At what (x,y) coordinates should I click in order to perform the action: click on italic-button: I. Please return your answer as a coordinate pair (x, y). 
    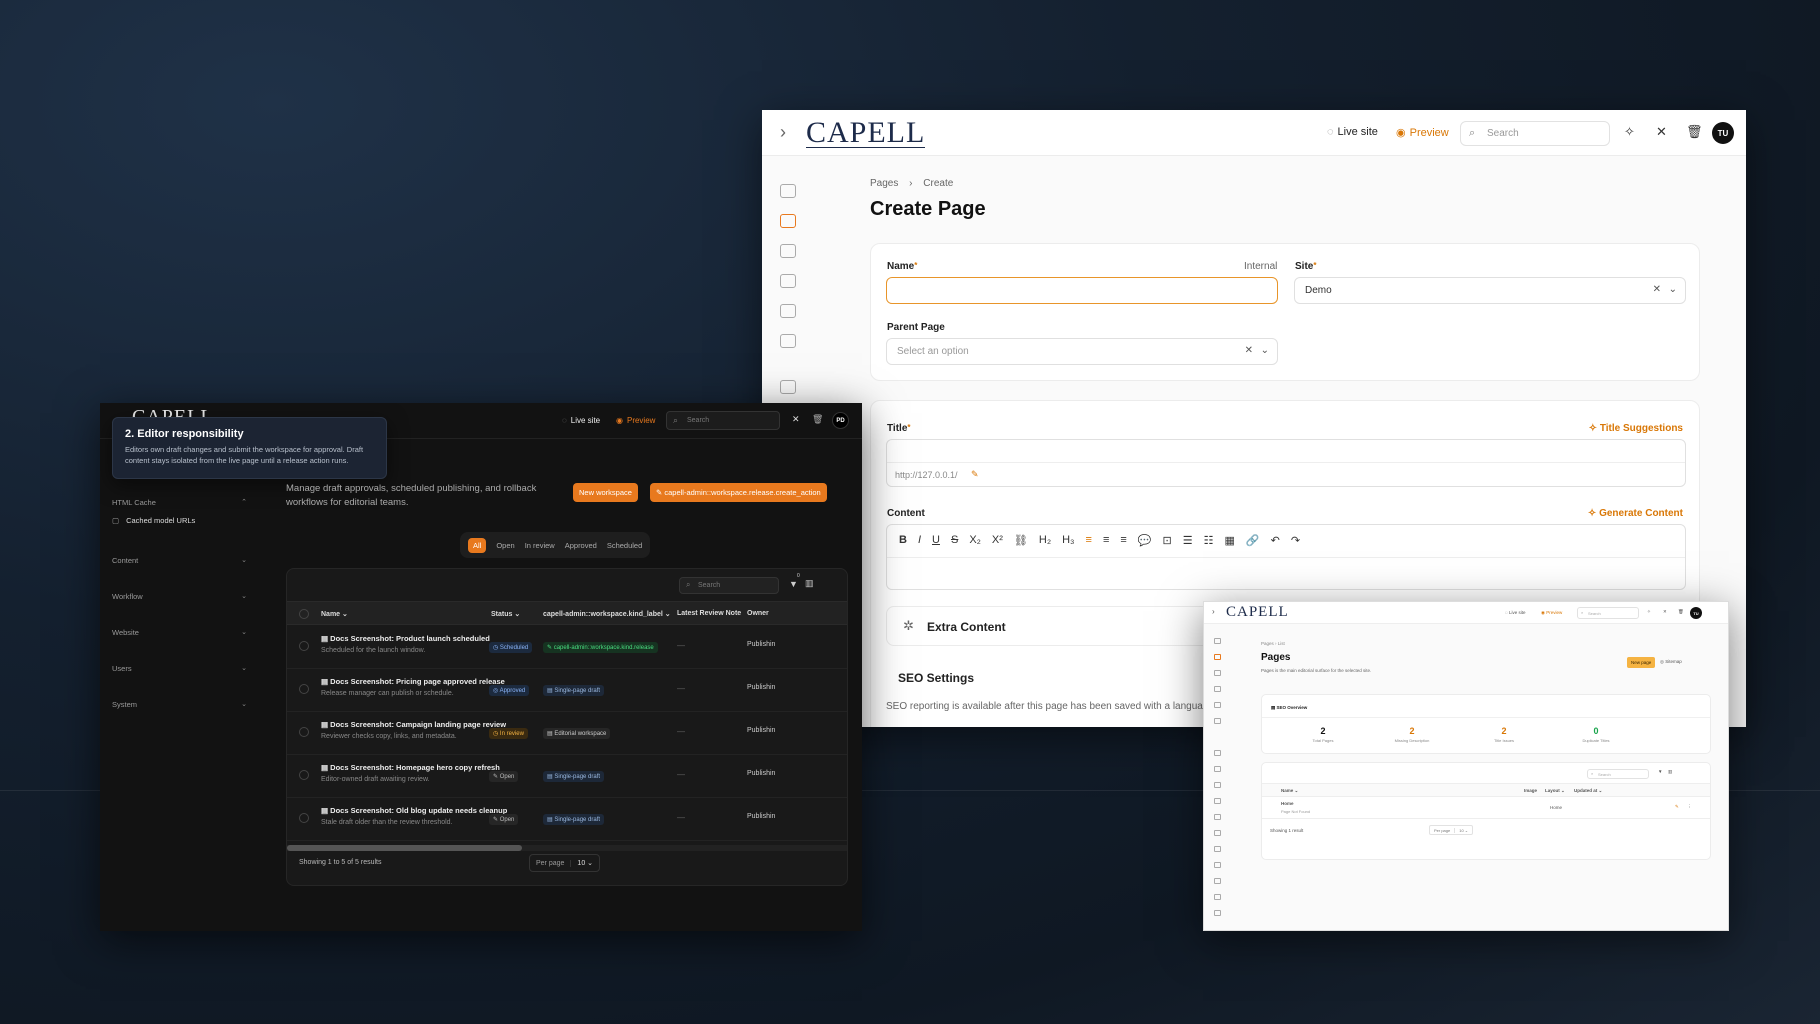
    Looking at the image, I should click on (919, 540).